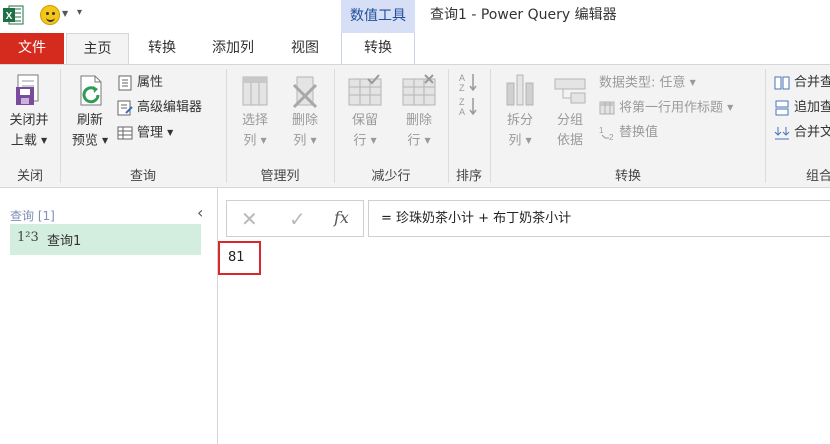 This screenshot has height=444, width=830. I want to click on group-label-close: 关闭, so click(29, 176).